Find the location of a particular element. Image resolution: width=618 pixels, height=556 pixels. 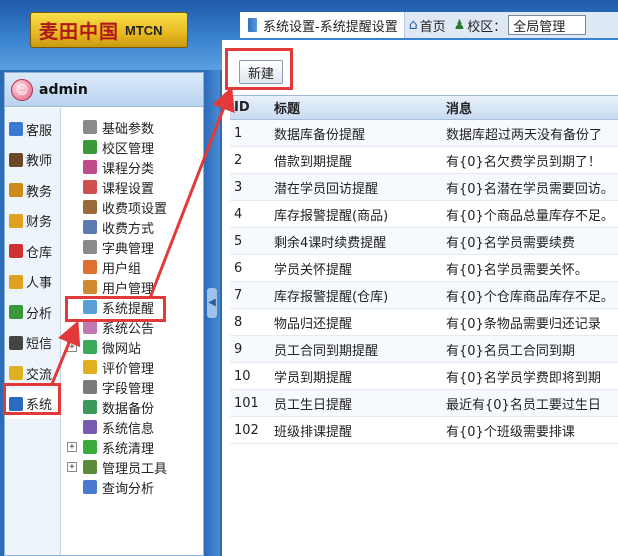

tab-system-reminder-settings: 系统设置-系统提醒设置 is located at coordinates (322, 25).